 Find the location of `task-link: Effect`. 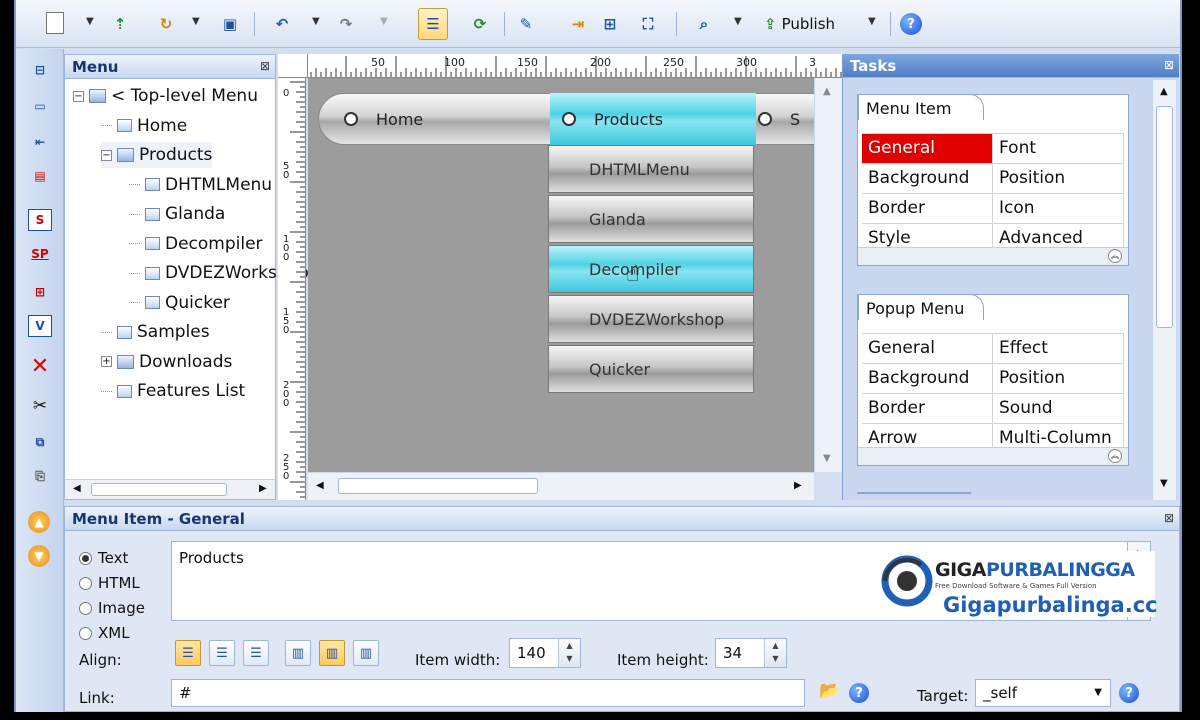

task-link: Effect is located at coordinates (1058, 348).